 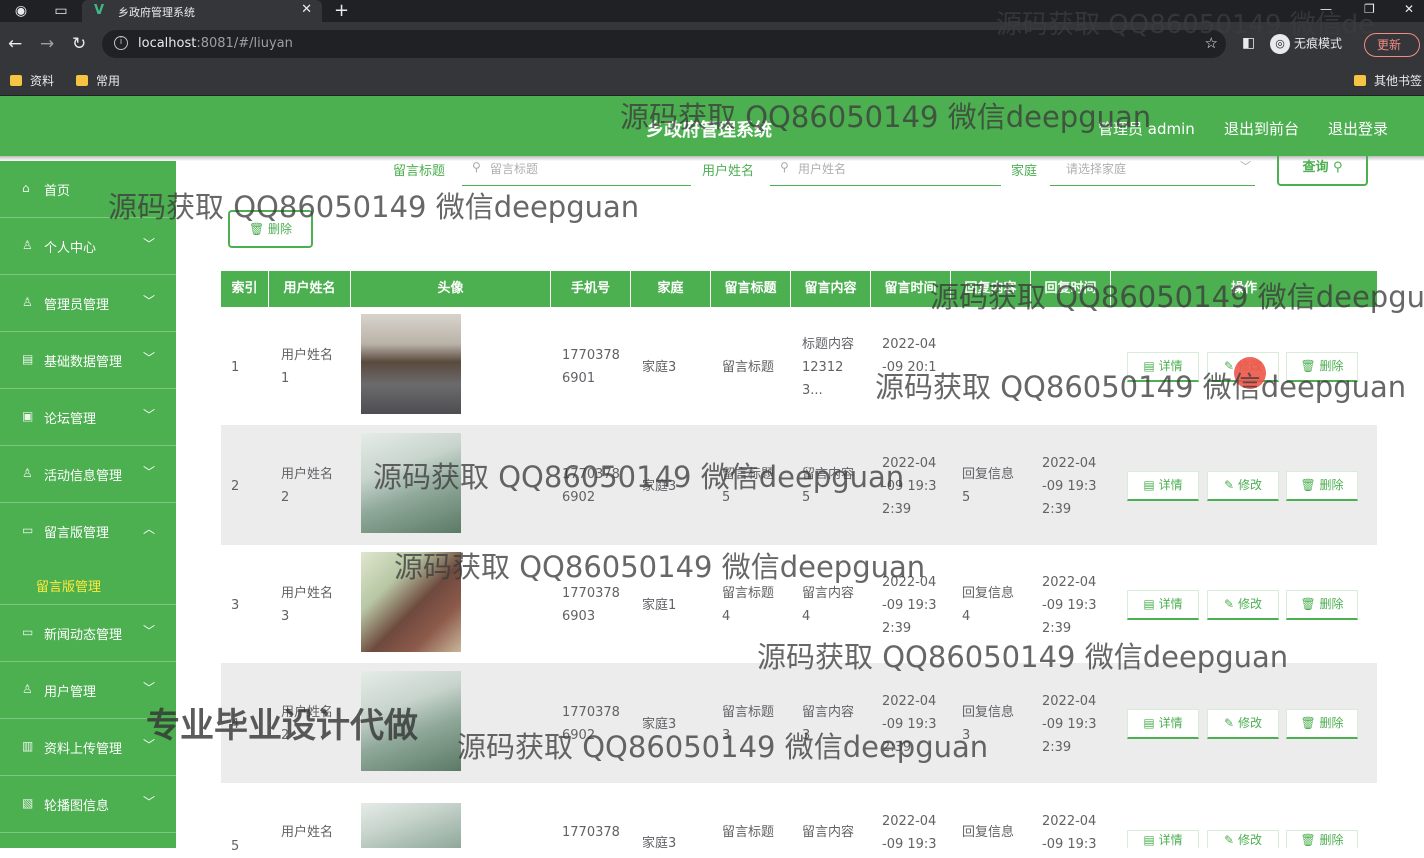 What do you see at coordinates (885, 171) in the screenshot?
I see `search-name-input: ⚲ 用户姓名` at bounding box center [885, 171].